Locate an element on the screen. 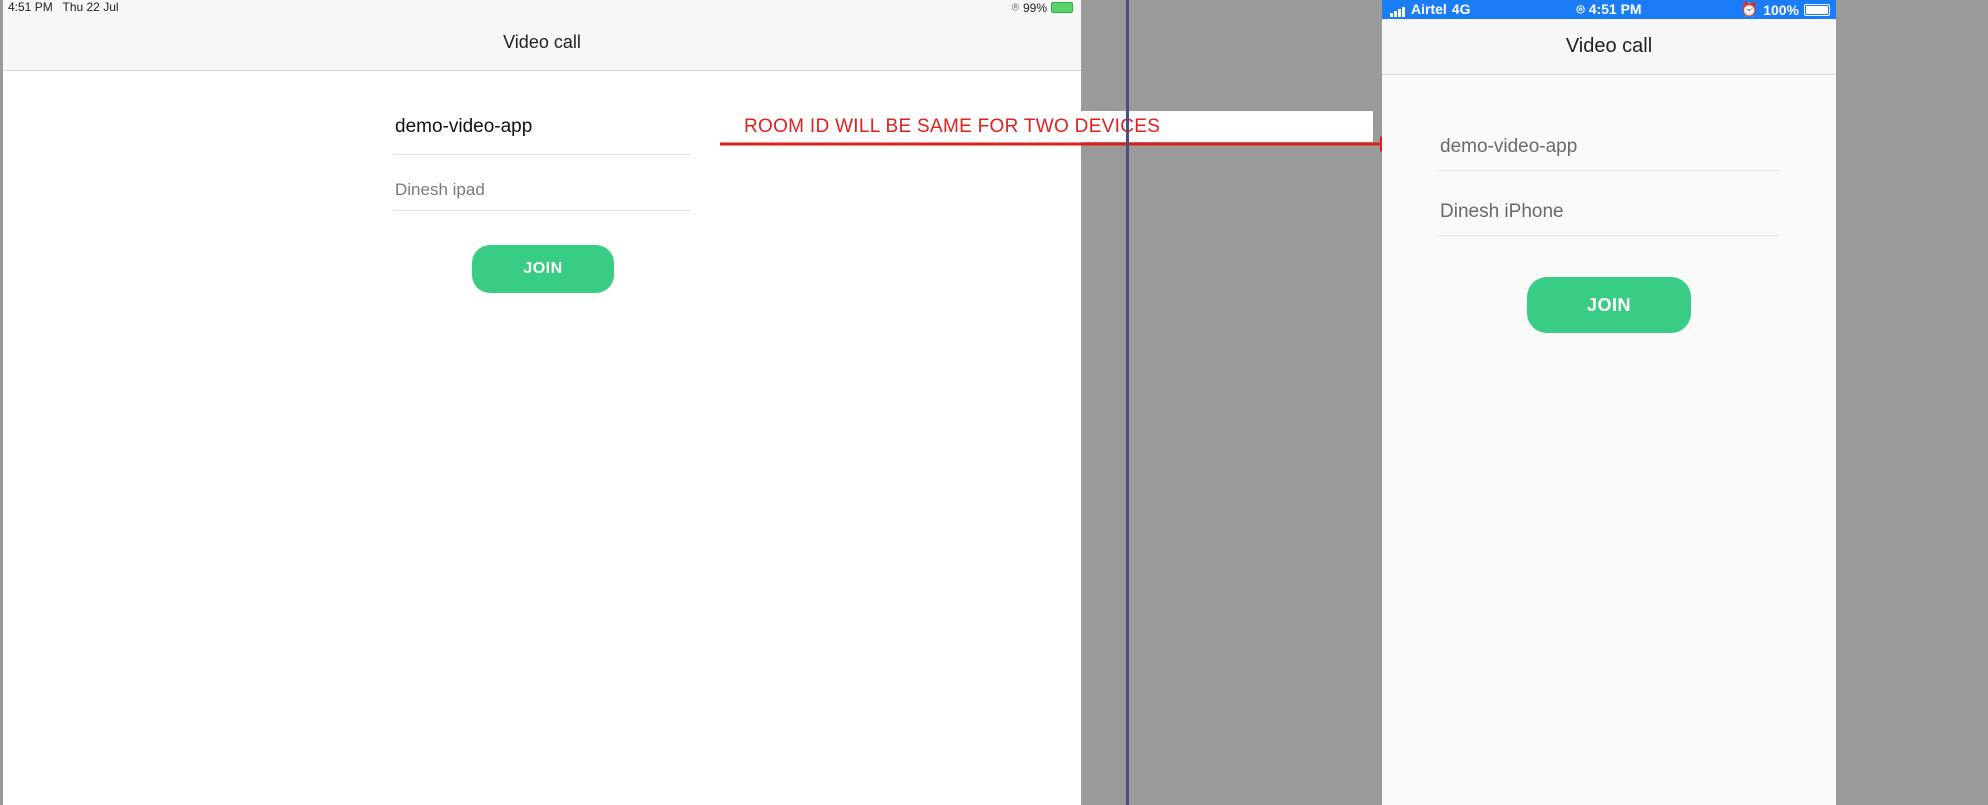 This screenshot has height=805, width=1988. panel-divider is located at coordinates (1127, 402).